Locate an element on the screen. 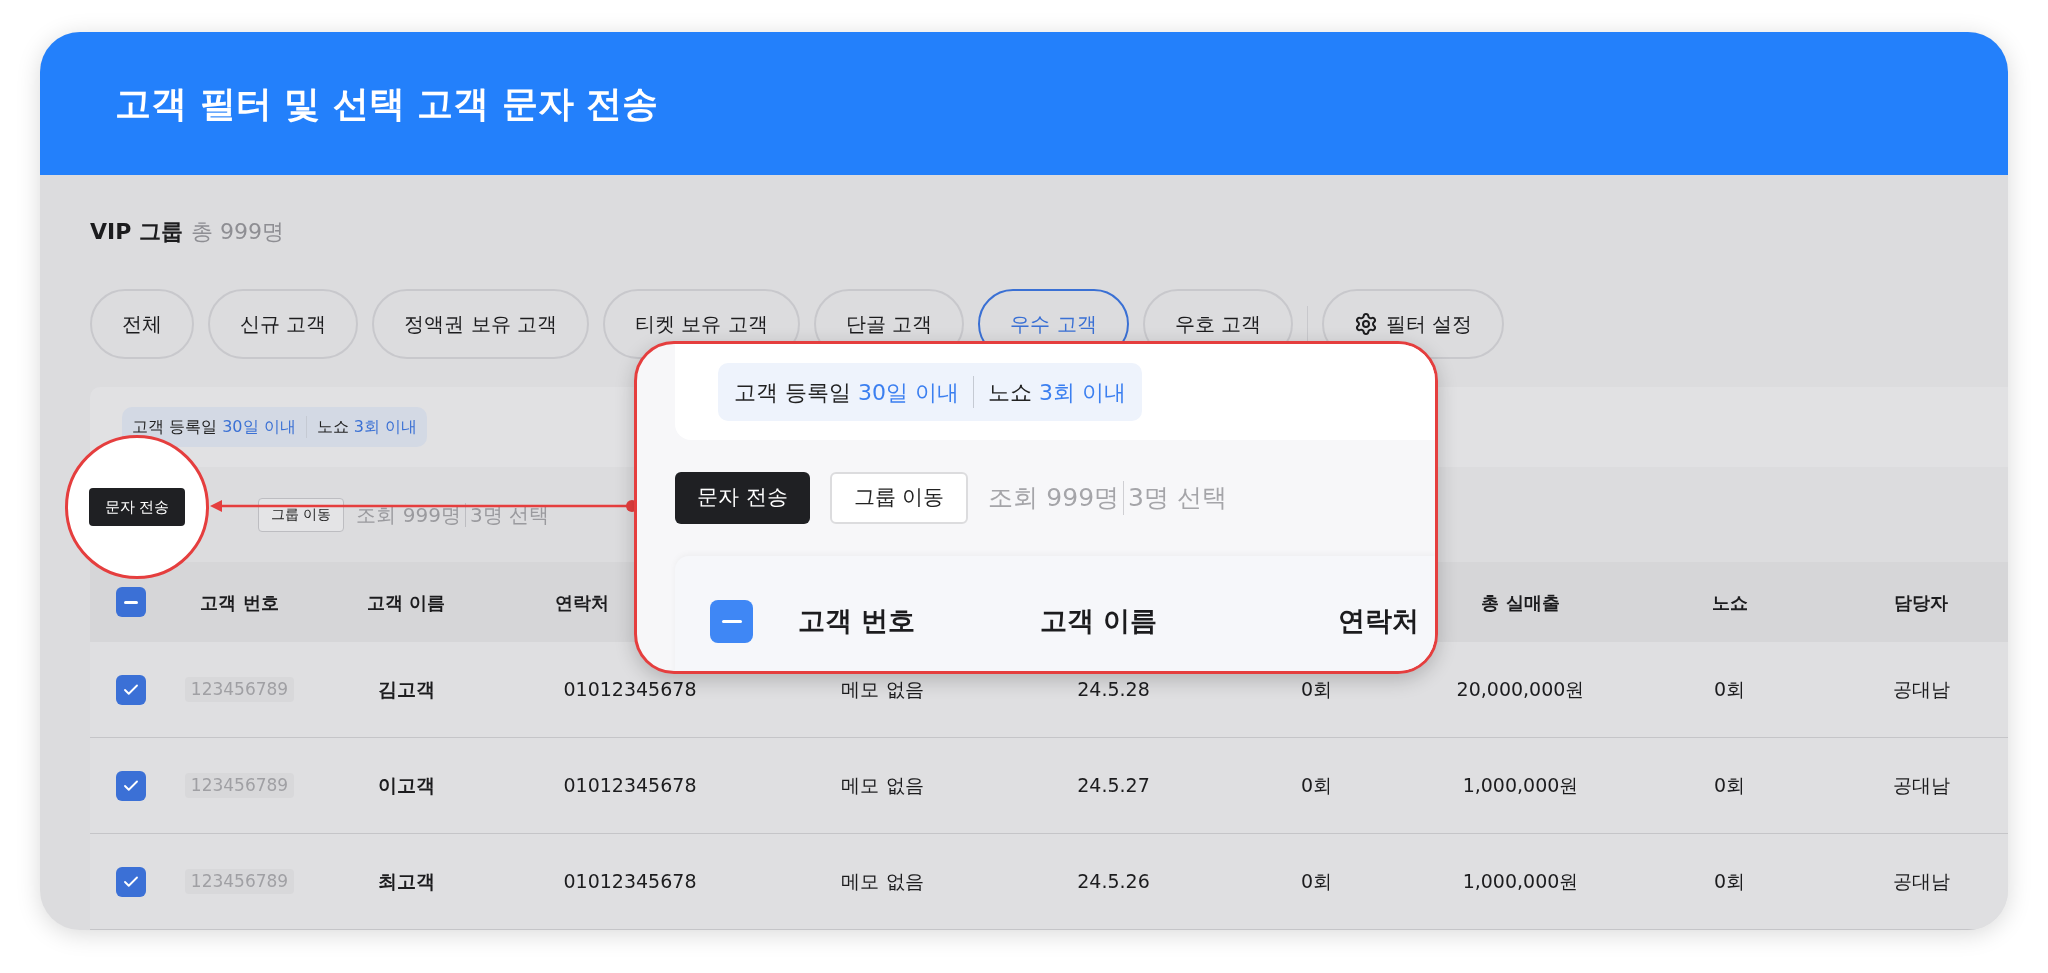 The image size is (2048, 973). page-title: 고객 필터 및 선택 고객 문자 전송 is located at coordinates (387, 103).